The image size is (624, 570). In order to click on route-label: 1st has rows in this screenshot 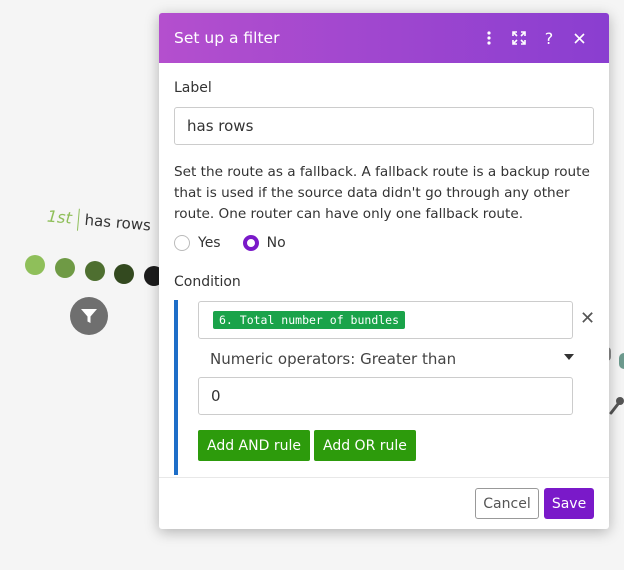, I will do `click(99, 221)`.